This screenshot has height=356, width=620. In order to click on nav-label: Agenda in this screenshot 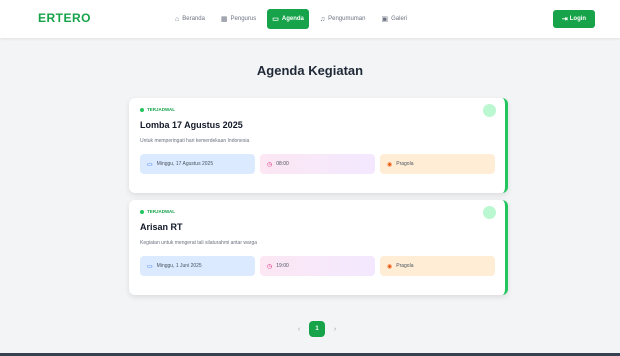, I will do `click(292, 19)`.